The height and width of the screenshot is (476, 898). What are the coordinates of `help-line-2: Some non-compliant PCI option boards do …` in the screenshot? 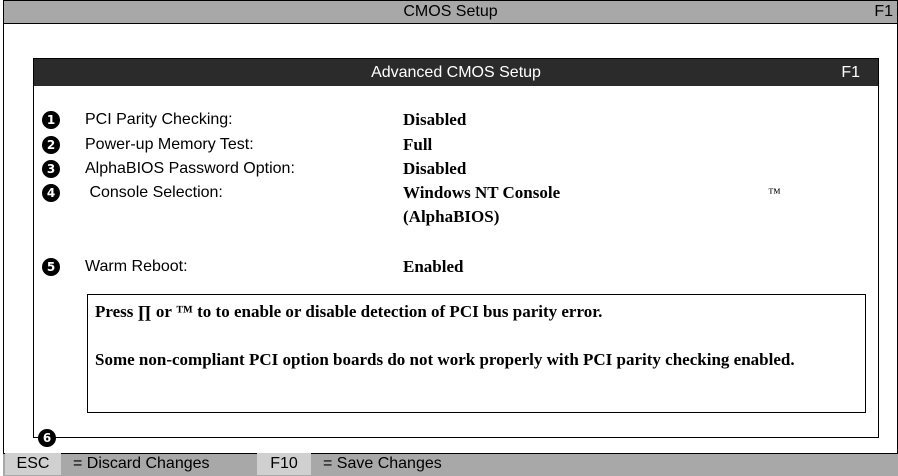 It's located at (445, 359).